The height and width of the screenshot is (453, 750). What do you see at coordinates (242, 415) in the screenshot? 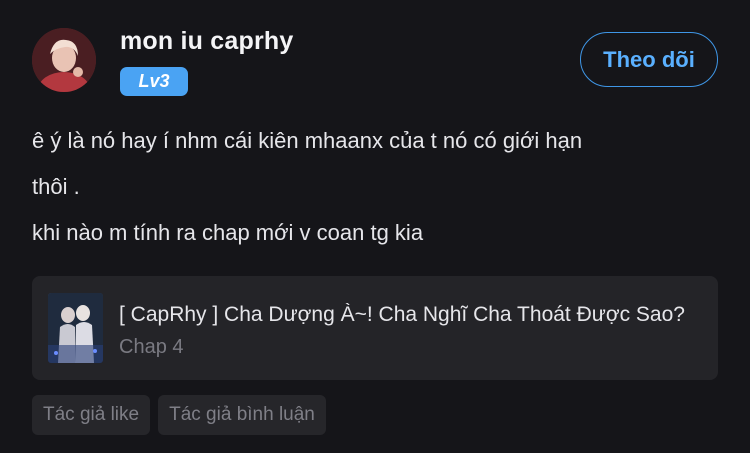
I see `tag-author-comment: Tác giả bình luận` at bounding box center [242, 415].